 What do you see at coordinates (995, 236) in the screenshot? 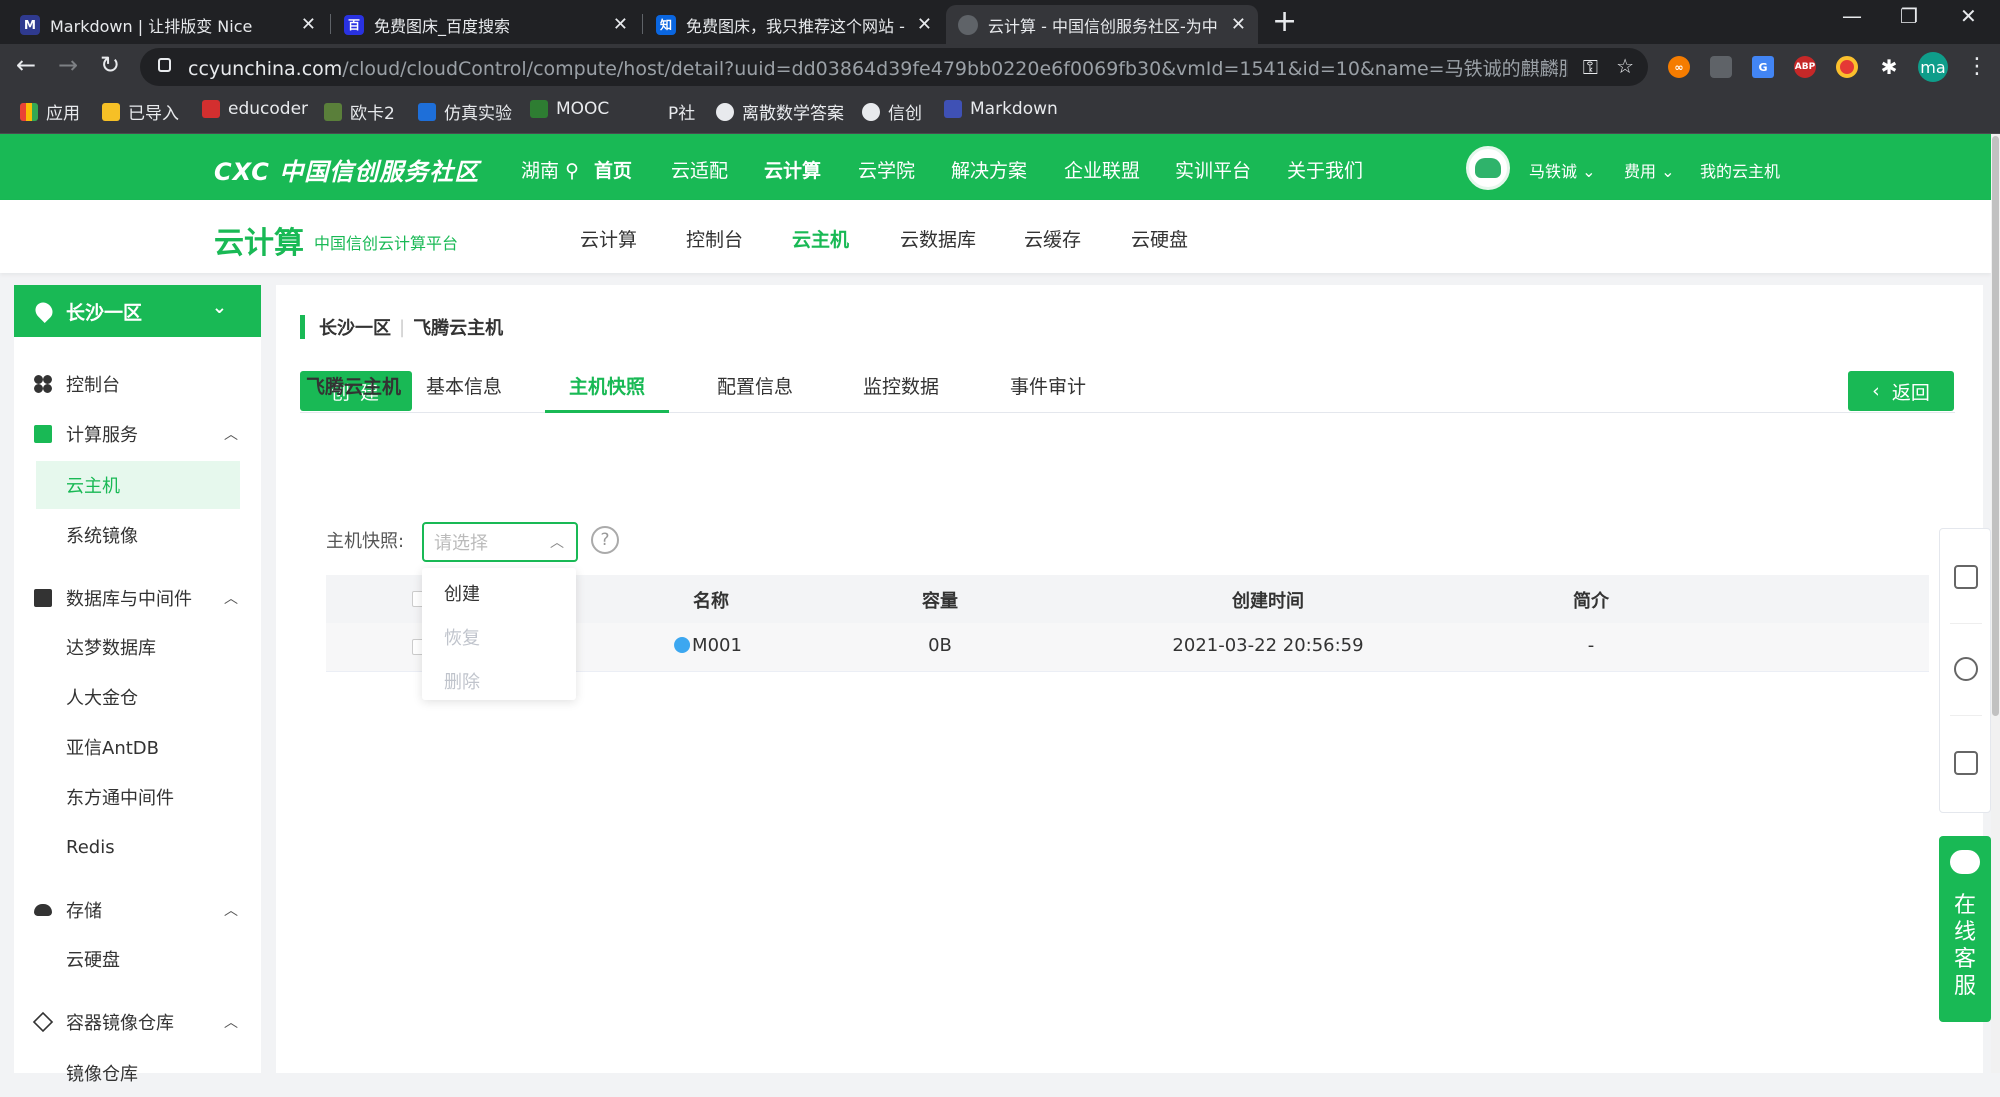
I see `sub-header: 云计算 中国信创云计算平台 云计算 控制台 云主机 云数据库 云缓存 云硬盘` at bounding box center [995, 236].